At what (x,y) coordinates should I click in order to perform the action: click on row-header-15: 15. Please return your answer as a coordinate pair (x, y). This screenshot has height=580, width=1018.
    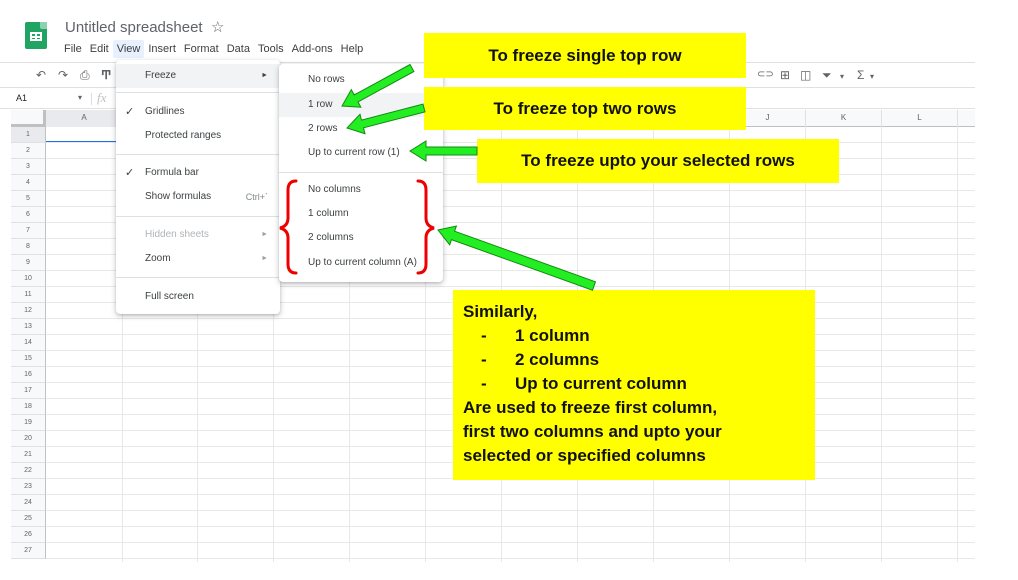
    Looking at the image, I should click on (28, 359).